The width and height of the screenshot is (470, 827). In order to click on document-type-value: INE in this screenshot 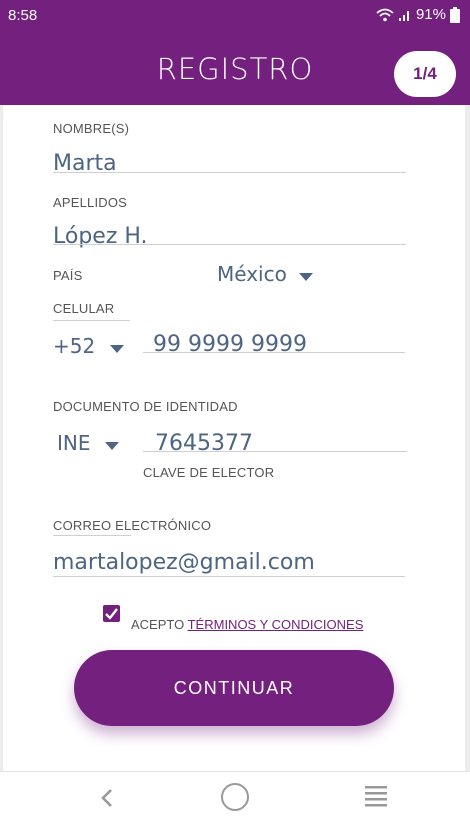, I will do `click(74, 443)`.